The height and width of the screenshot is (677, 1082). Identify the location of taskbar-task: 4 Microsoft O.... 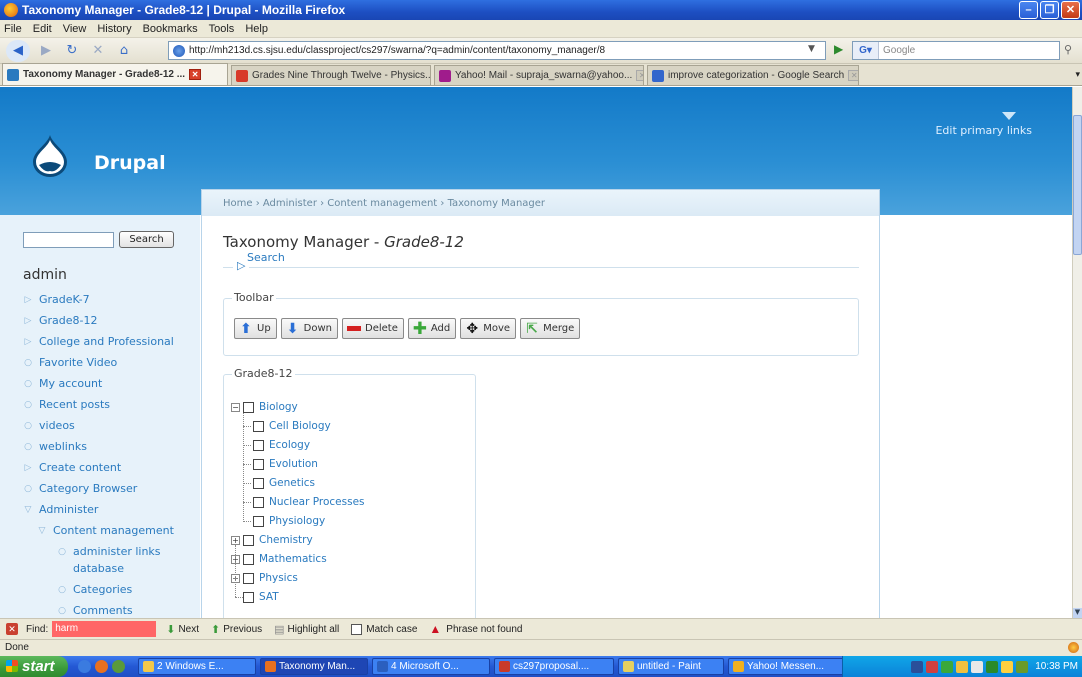
(431, 666).